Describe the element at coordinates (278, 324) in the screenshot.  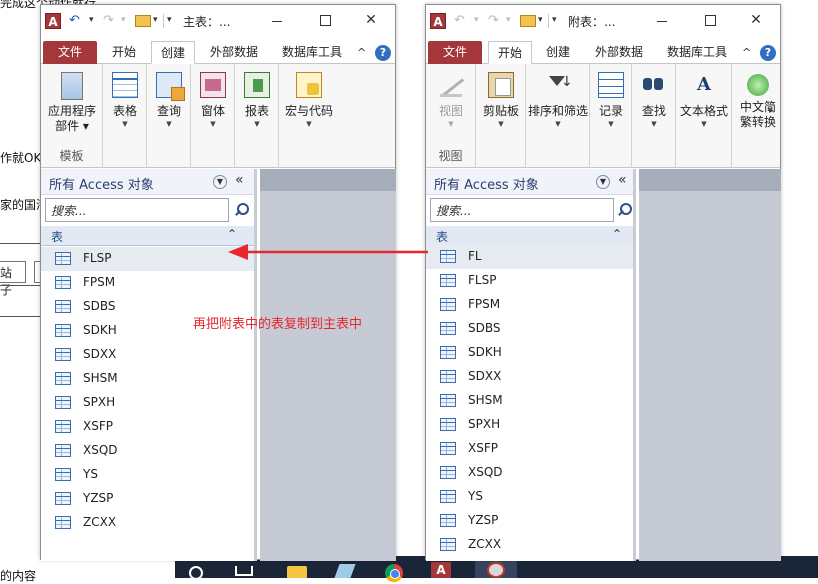
I see `annotation-text: 再把附表中的表复制到主表中` at that location.